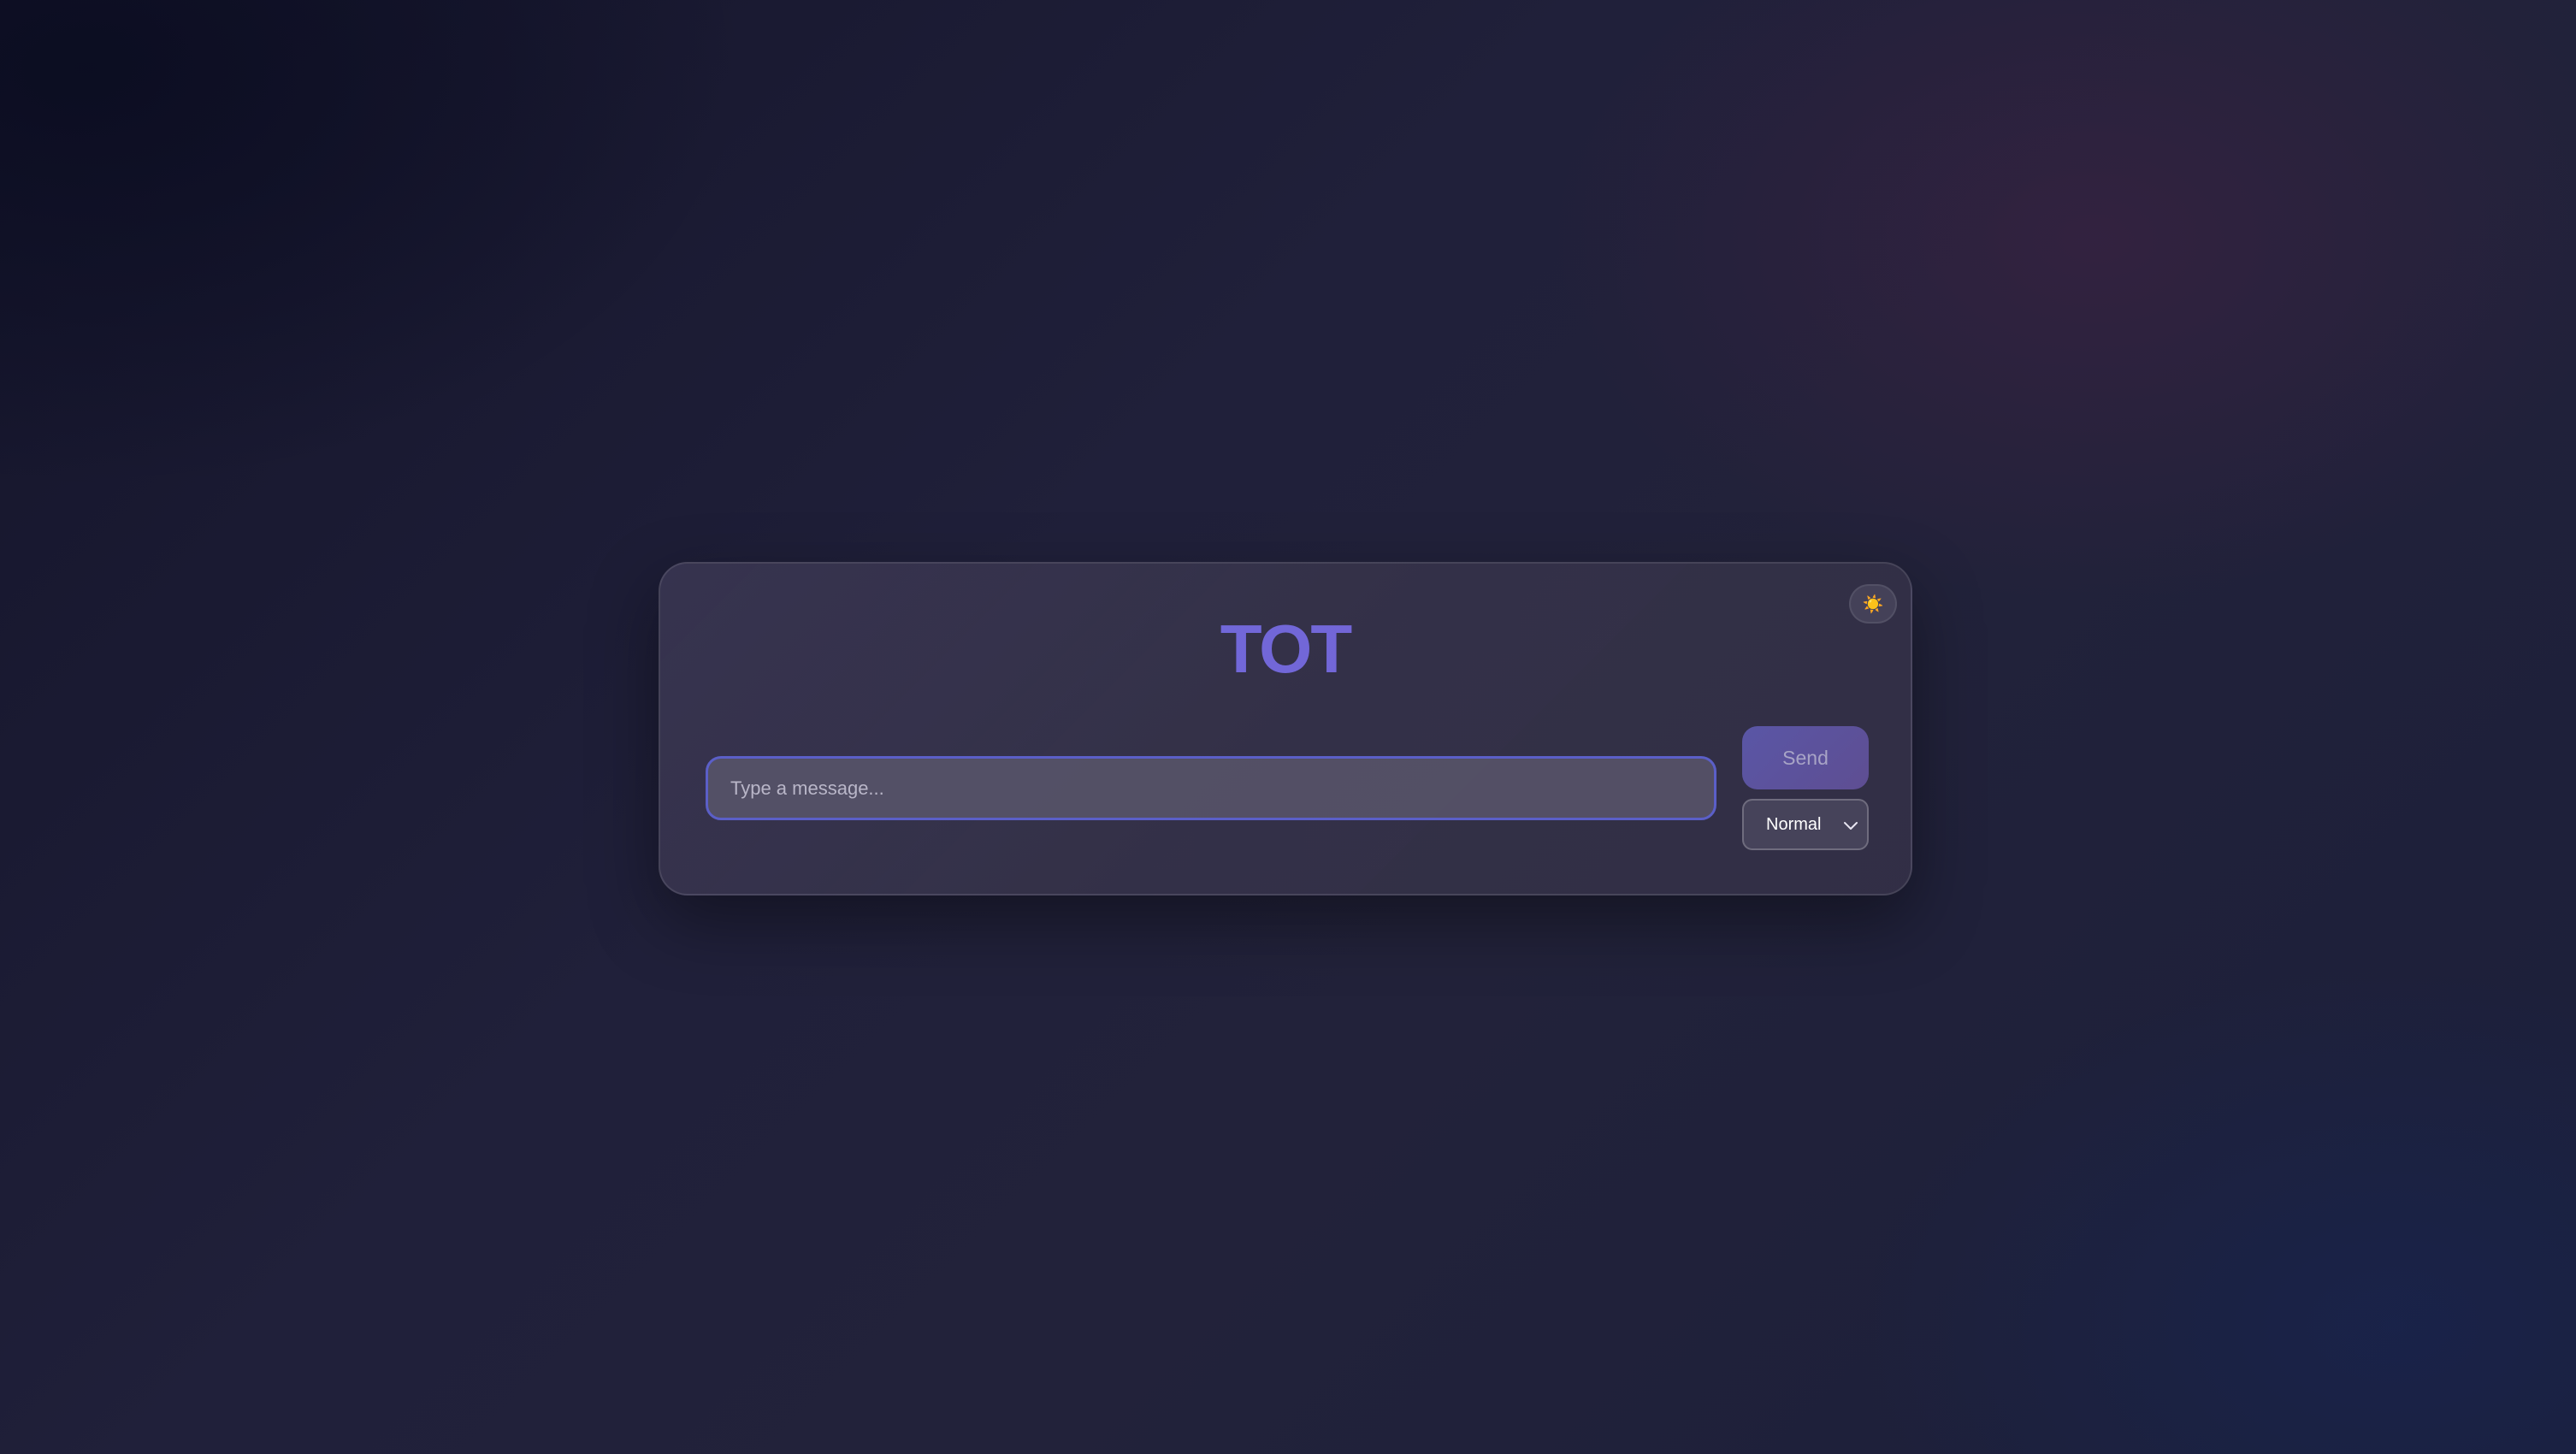  I want to click on chevron-down-icon, so click(1851, 826).